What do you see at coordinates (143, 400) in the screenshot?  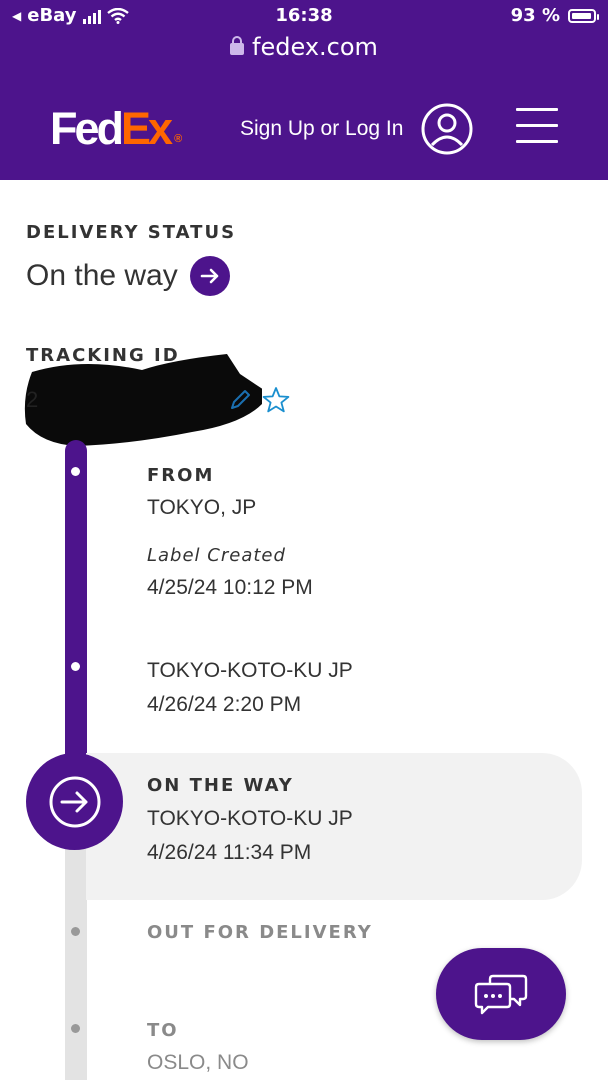 I see `redacted-tracking-id: 2` at bounding box center [143, 400].